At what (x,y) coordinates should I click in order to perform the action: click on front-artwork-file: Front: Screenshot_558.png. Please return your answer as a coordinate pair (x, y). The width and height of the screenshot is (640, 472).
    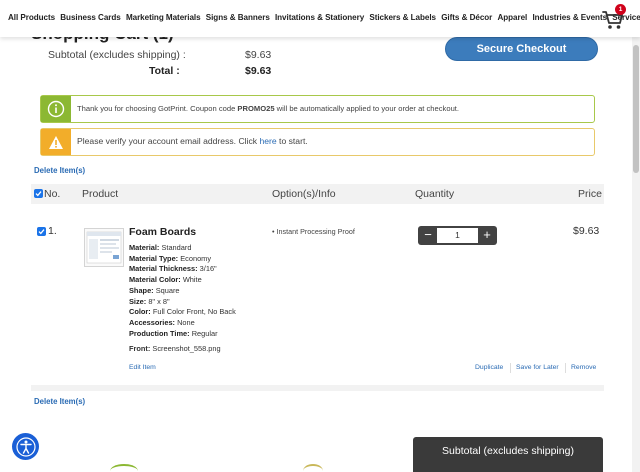
    Looking at the image, I should click on (175, 348).